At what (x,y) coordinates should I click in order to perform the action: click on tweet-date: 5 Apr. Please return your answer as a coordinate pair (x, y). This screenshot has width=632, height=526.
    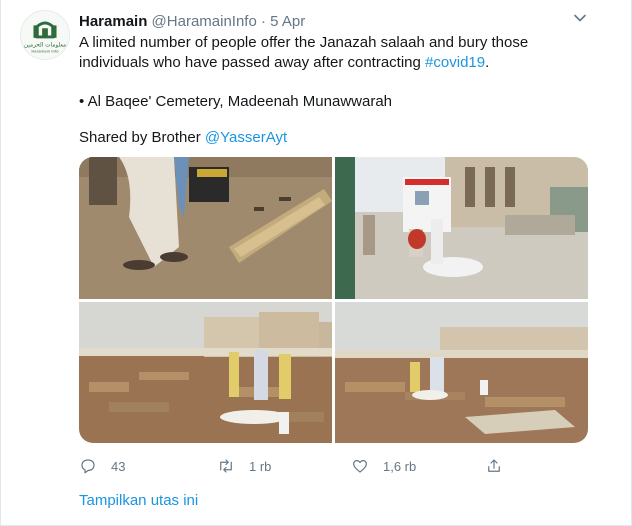
    Looking at the image, I should click on (287, 21).